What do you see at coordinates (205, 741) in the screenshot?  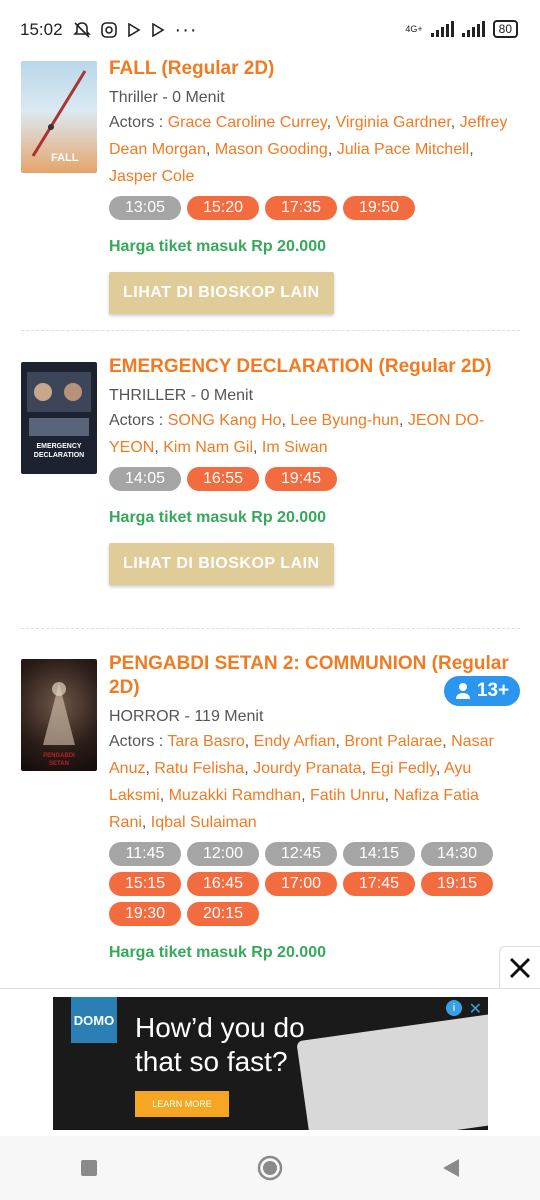 I see `actor-link: Tara Basro` at bounding box center [205, 741].